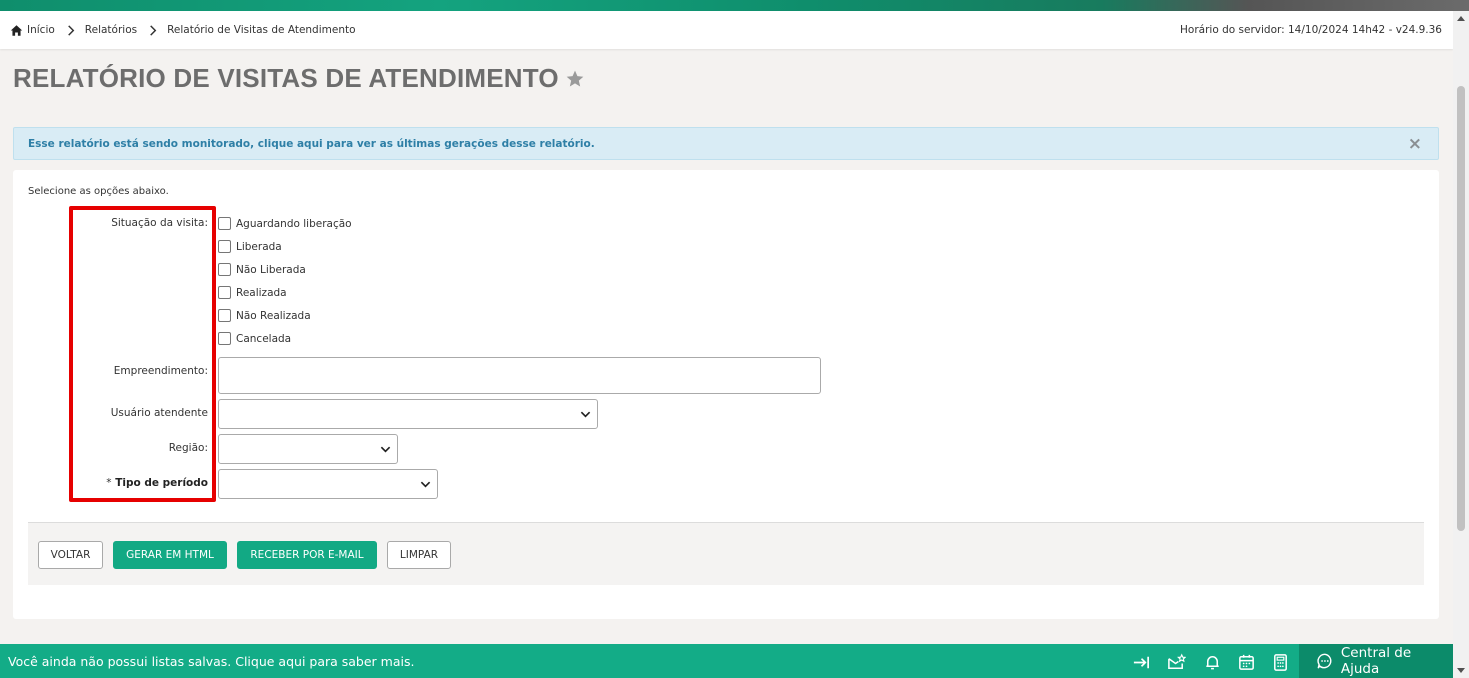 This screenshot has width=1469, height=678. Describe the element at coordinates (328, 484) in the screenshot. I see `tipo-periodo-select` at that location.